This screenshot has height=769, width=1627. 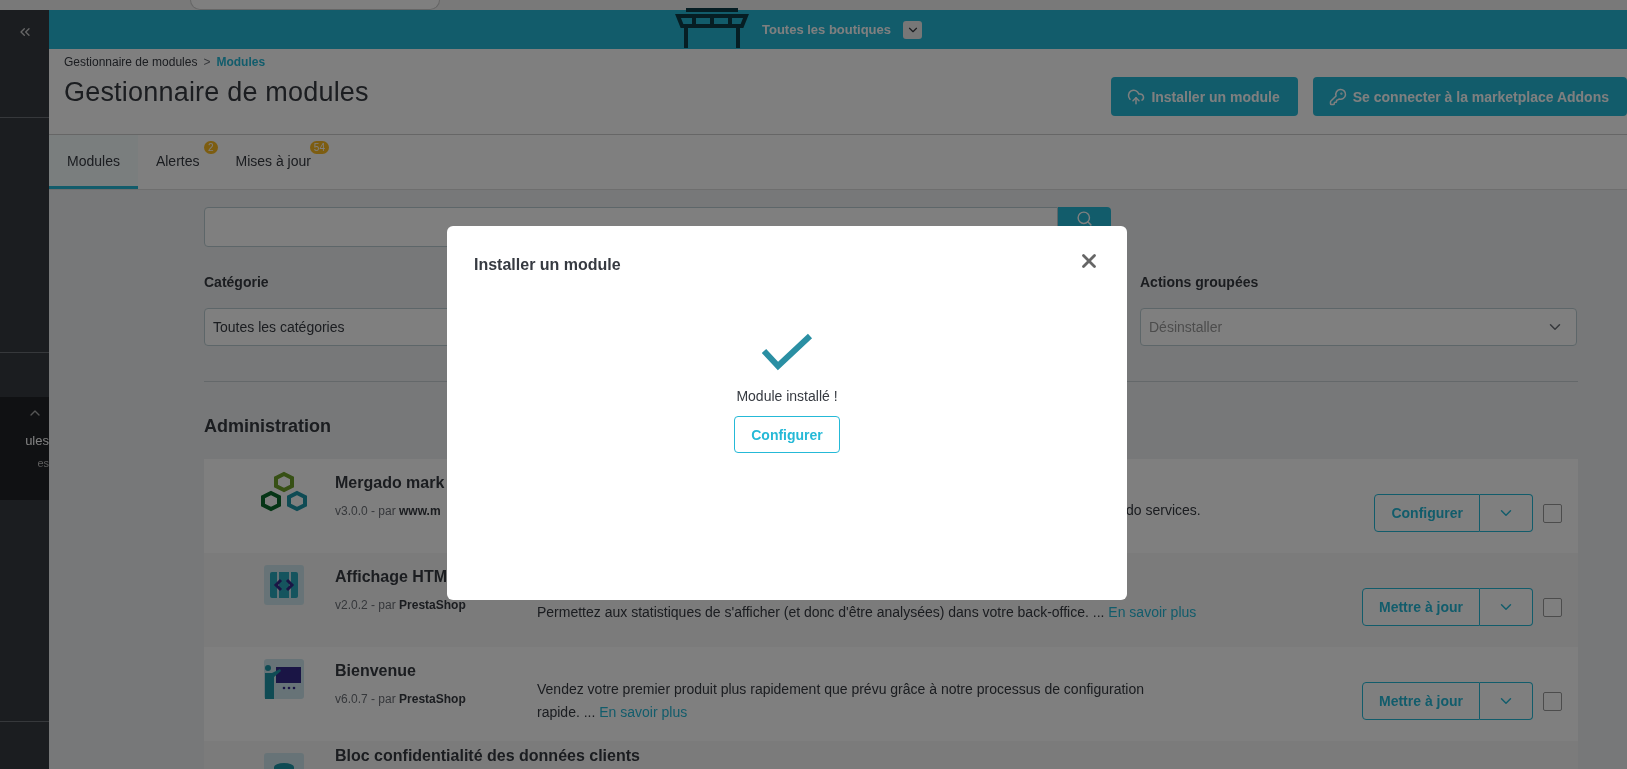 I want to click on section-title: Administration, so click(x=267, y=426).